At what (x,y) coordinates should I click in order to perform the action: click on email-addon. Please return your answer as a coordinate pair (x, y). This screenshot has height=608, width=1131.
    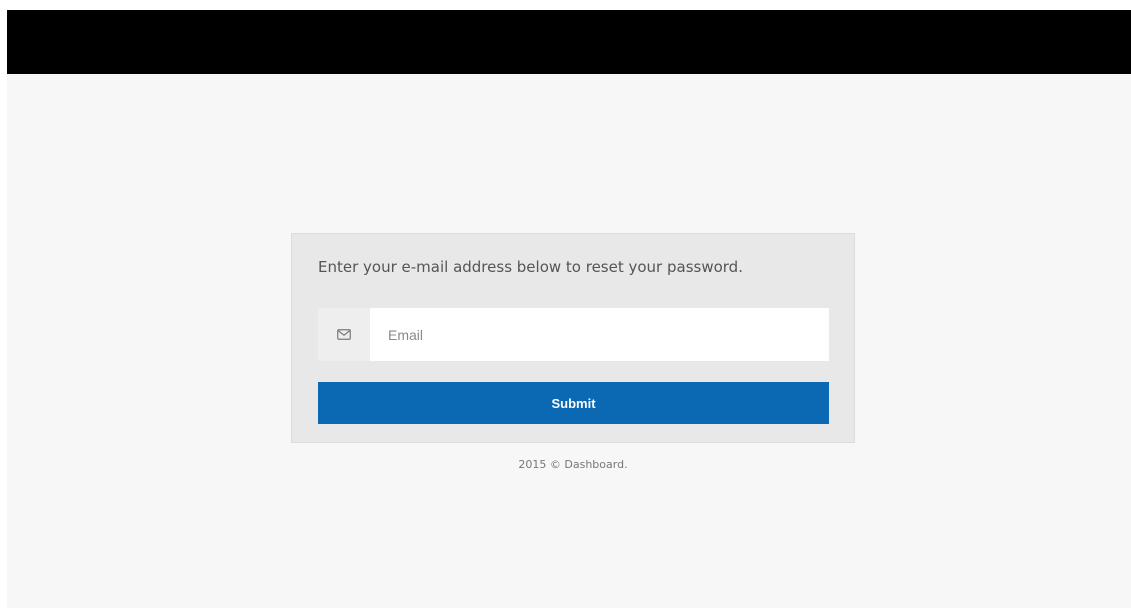
    Looking at the image, I should click on (344, 334).